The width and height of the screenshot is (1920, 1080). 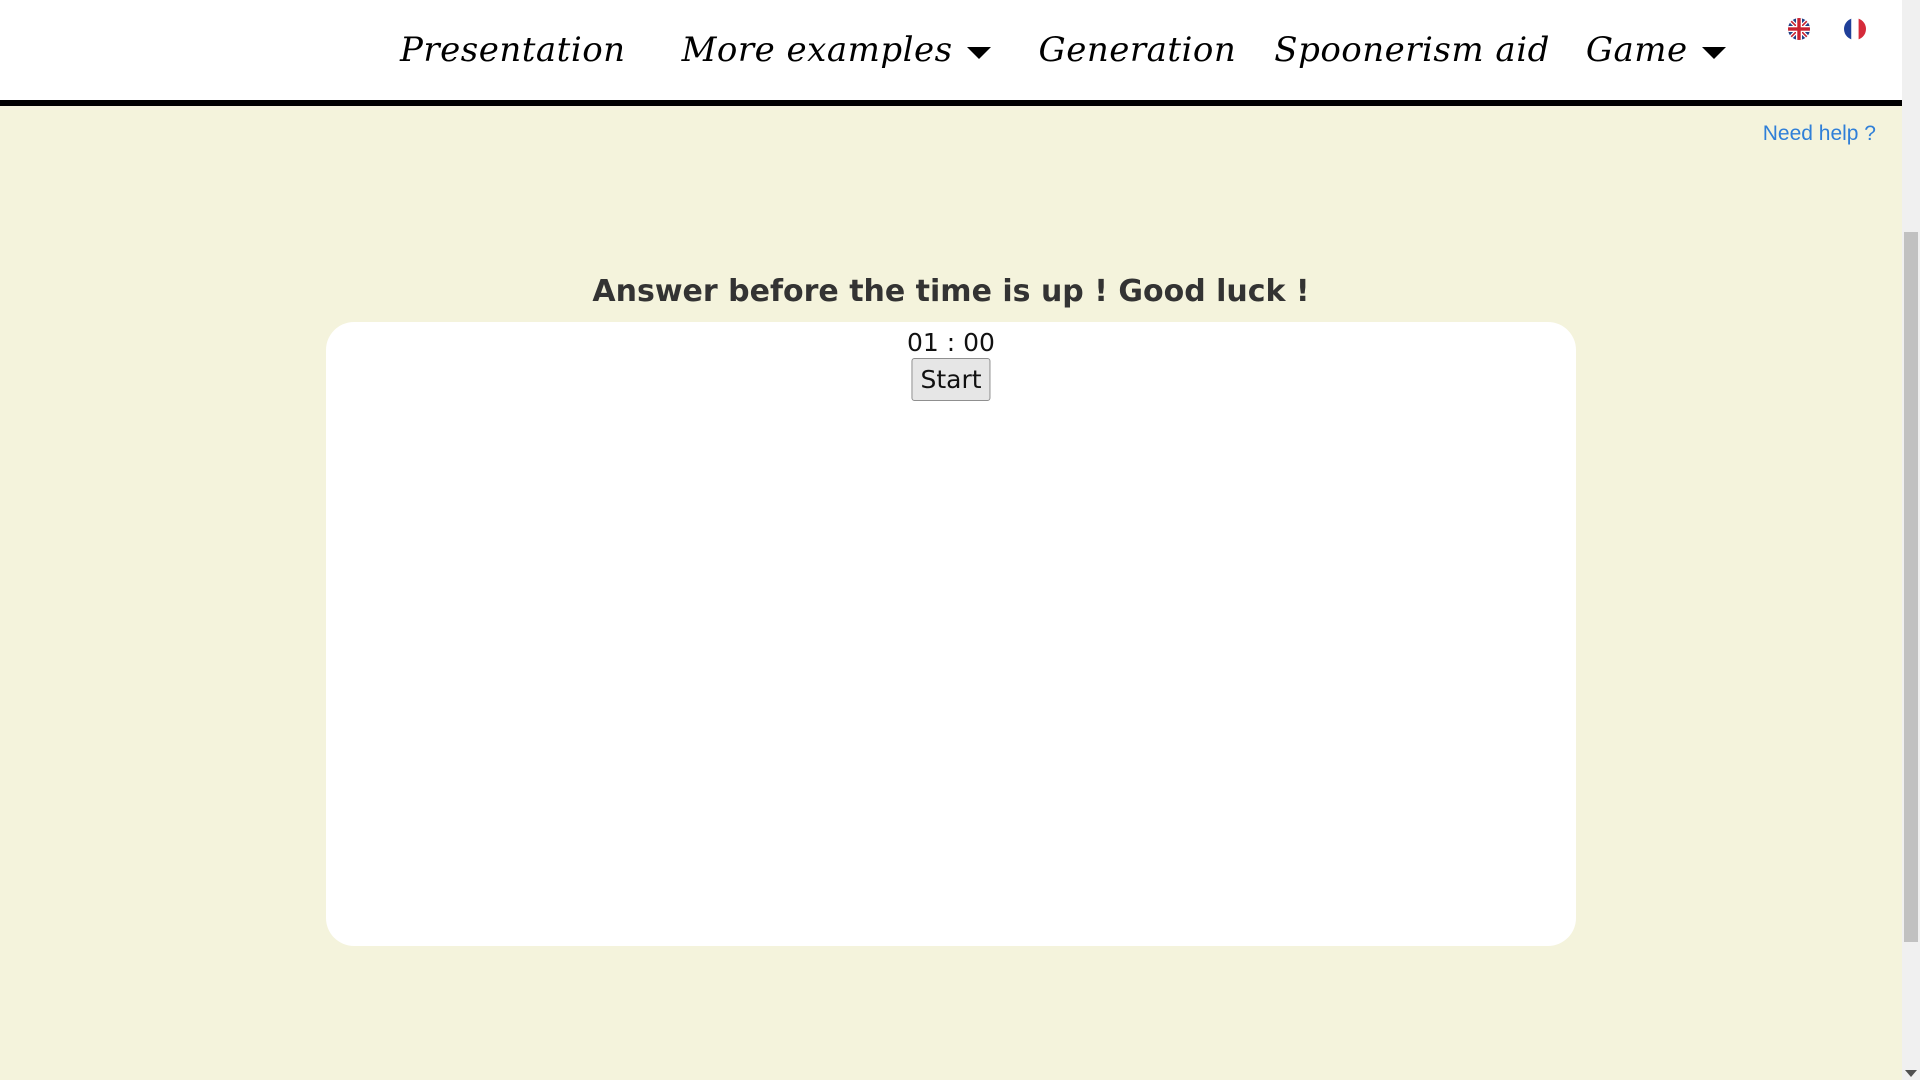 I want to click on uk-flag-icon, so click(x=1799, y=29).